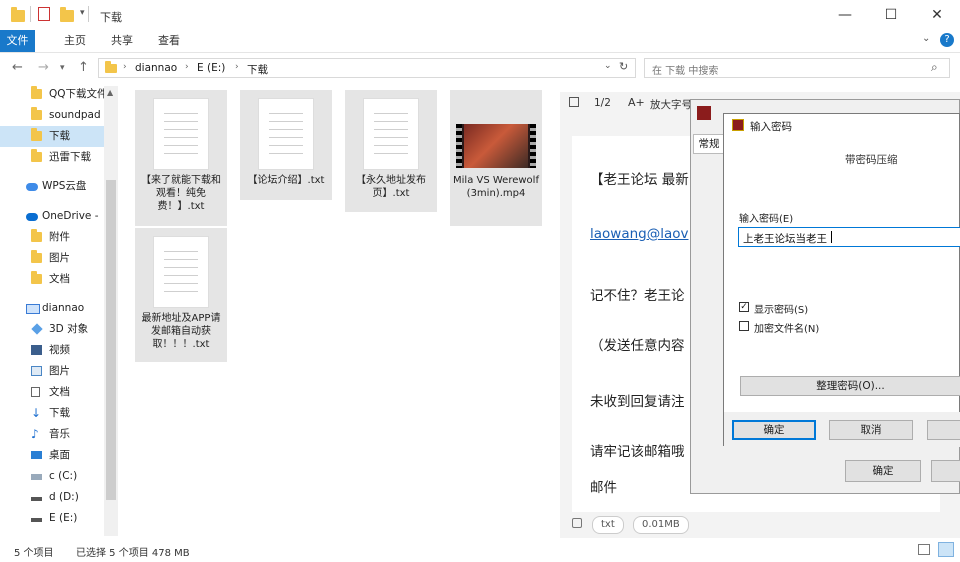 This screenshot has width=960, height=562. Describe the element at coordinates (480, 41) in the screenshot. I see `ribbon: 文件 主页 共享 查看 ⌄ ?` at that location.